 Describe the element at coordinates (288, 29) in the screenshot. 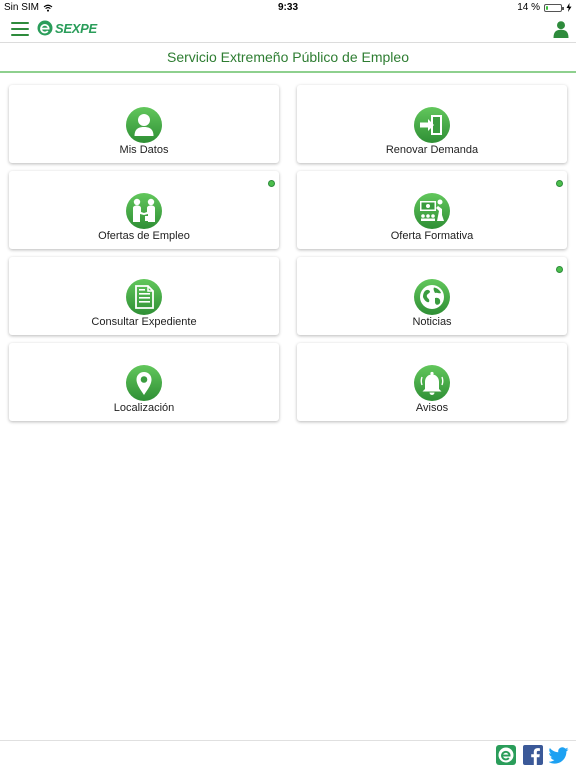

I see `nav-bar: SEXPE` at that location.